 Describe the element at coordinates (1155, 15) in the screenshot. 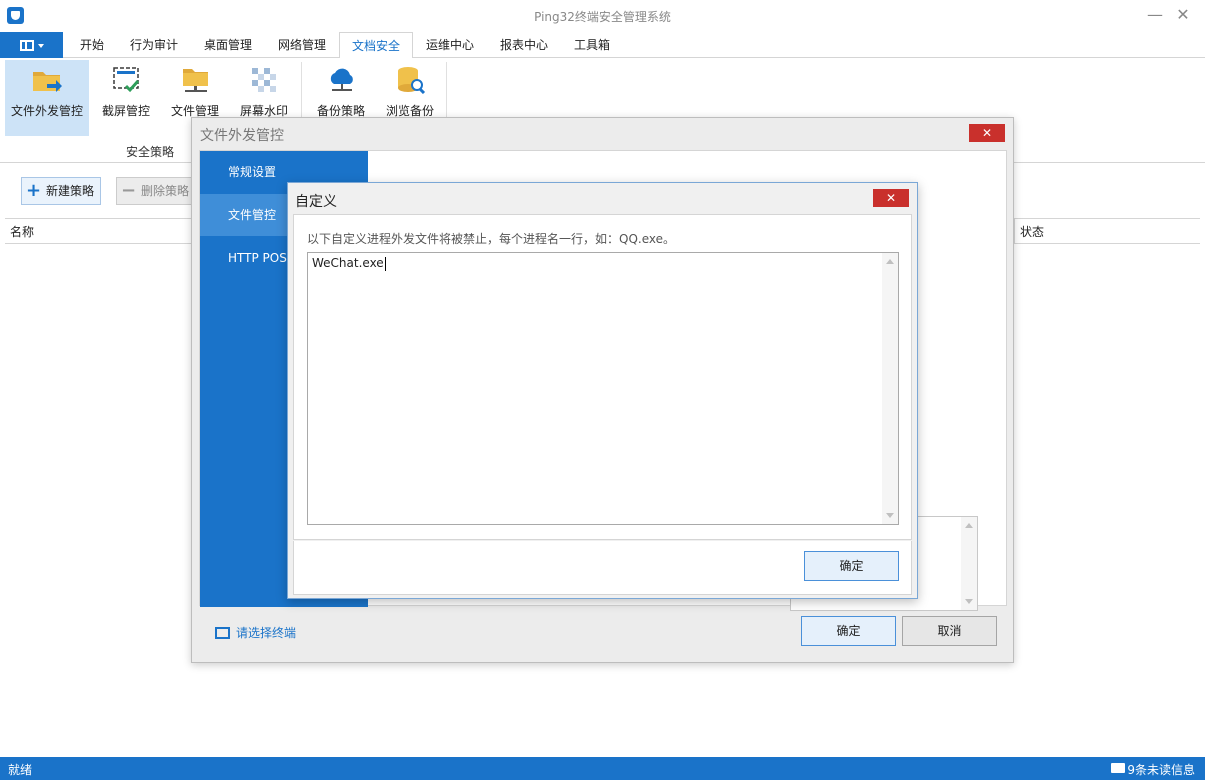

I see `minimize-button: —` at that location.